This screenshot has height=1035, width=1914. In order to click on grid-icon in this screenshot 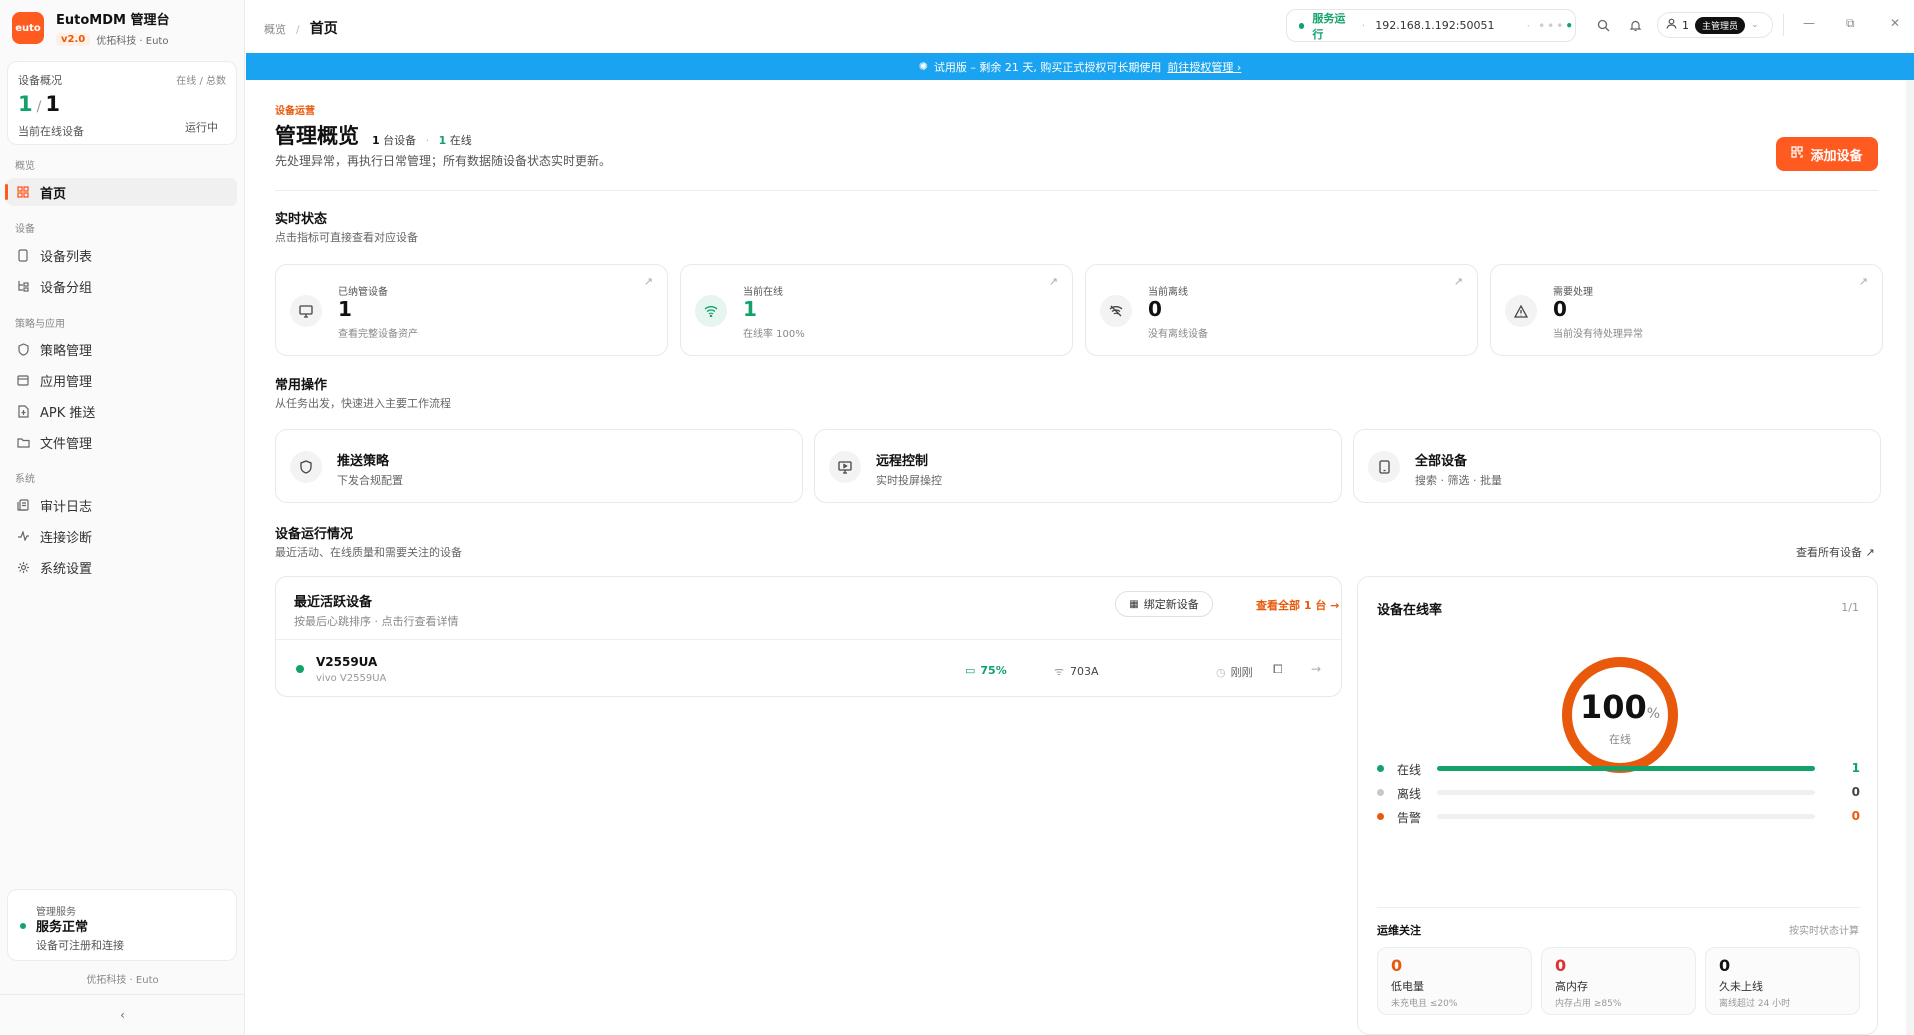, I will do `click(23, 192)`.